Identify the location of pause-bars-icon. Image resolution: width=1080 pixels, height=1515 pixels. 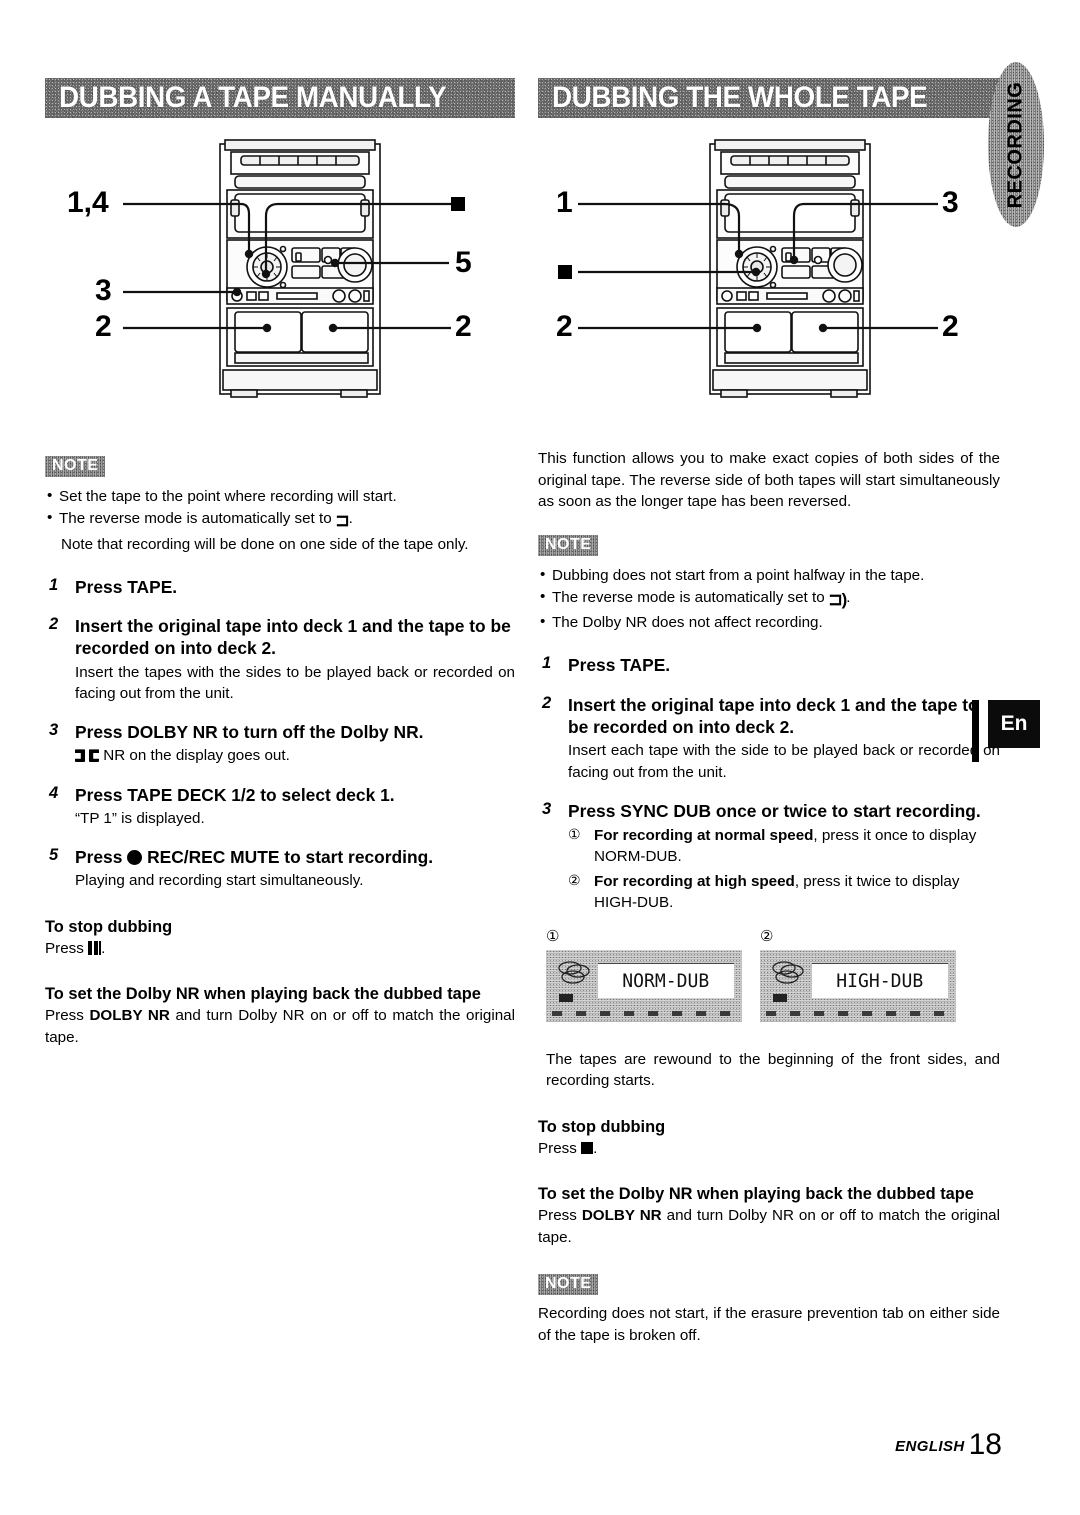
(95, 947).